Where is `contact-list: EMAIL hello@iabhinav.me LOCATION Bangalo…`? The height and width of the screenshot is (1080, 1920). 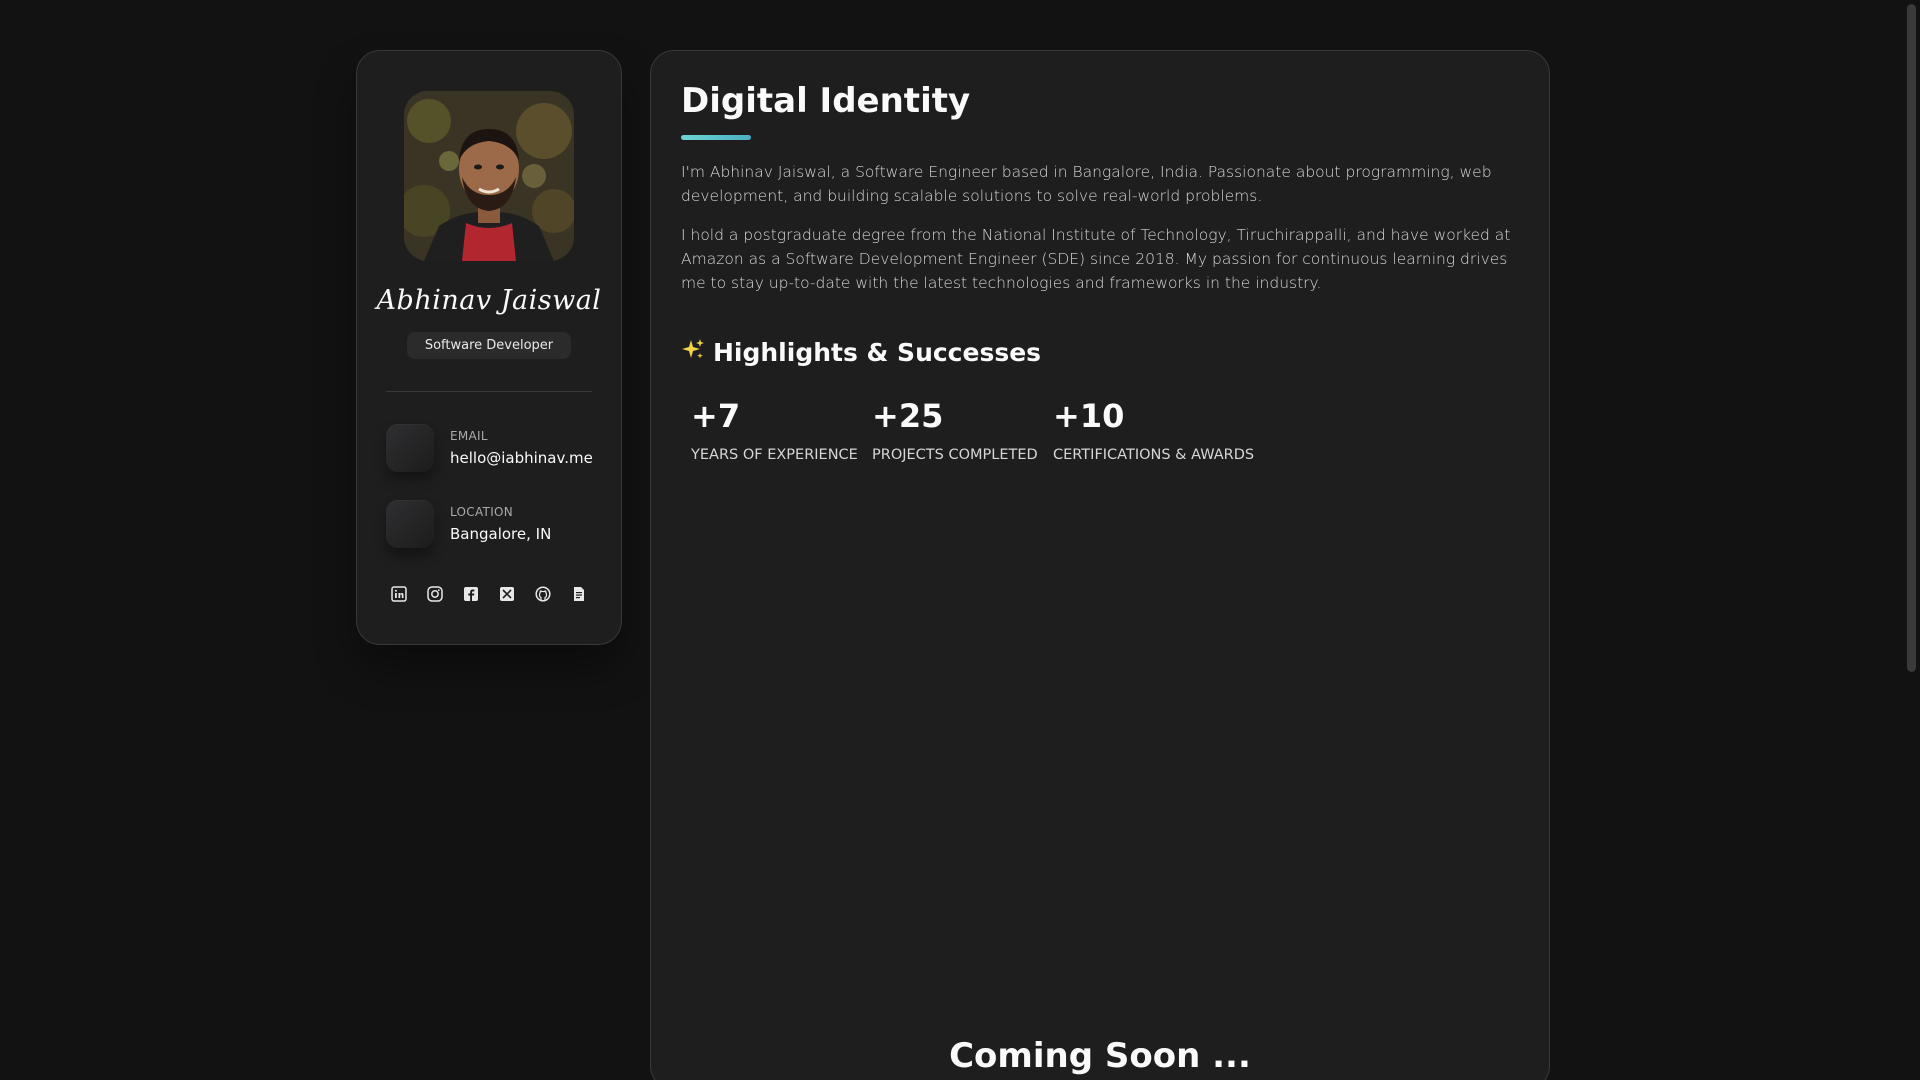 contact-list: EMAIL hello@iabhinav.me LOCATION Bangalo… is located at coordinates (489, 500).